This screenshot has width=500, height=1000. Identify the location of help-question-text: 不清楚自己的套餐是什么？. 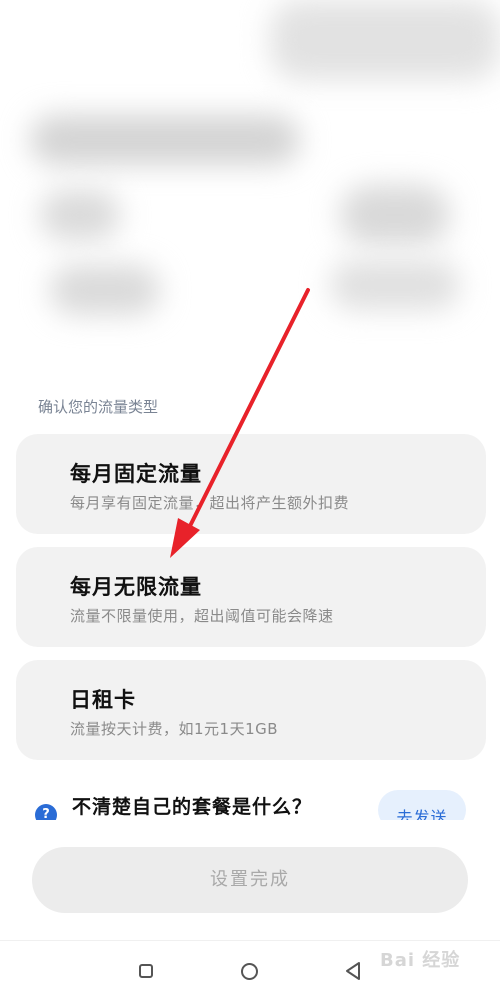
(192, 807).